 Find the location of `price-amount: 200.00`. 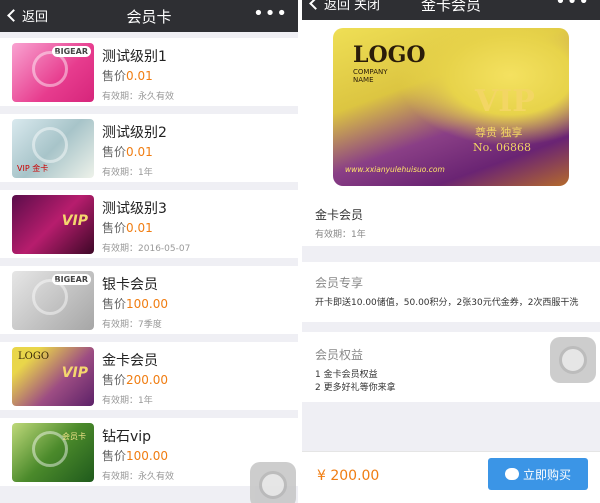

price-amount: 200.00 is located at coordinates (147, 380).